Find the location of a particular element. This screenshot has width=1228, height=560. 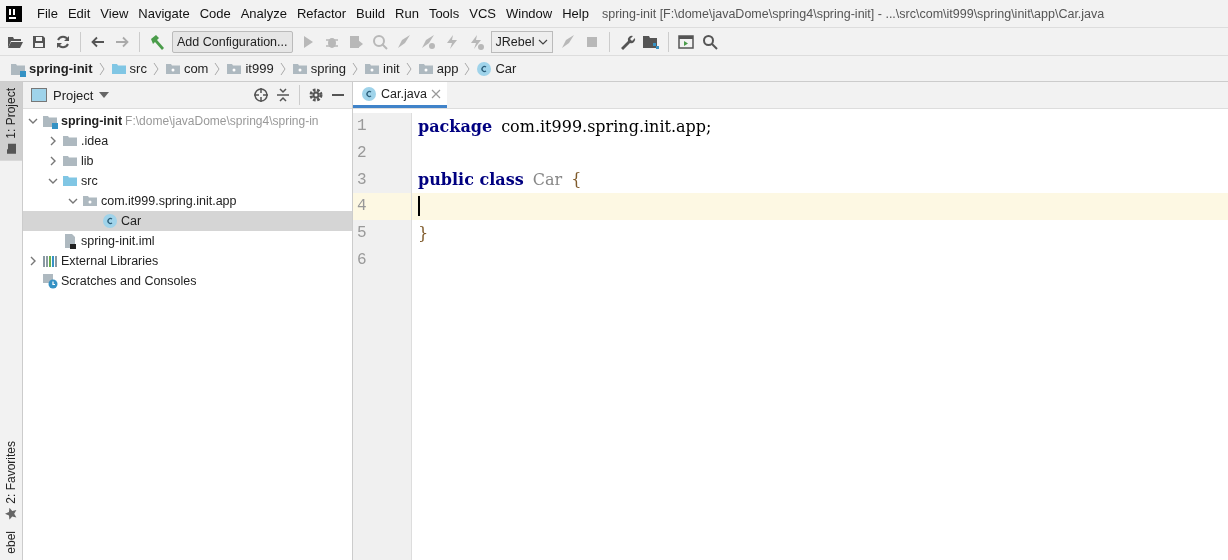

tree-label: Car is located at coordinates (131, 221).